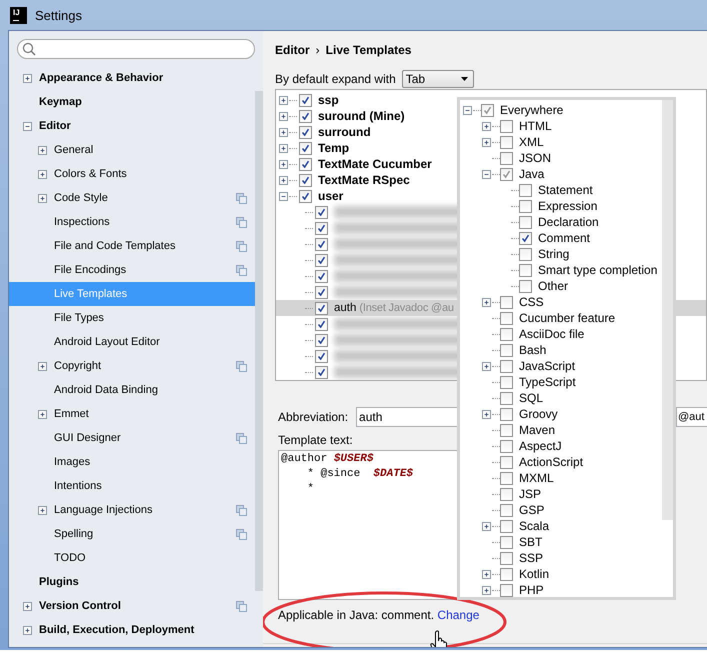  What do you see at coordinates (313, 417) in the screenshot?
I see `field-label: Abbreviation:` at bounding box center [313, 417].